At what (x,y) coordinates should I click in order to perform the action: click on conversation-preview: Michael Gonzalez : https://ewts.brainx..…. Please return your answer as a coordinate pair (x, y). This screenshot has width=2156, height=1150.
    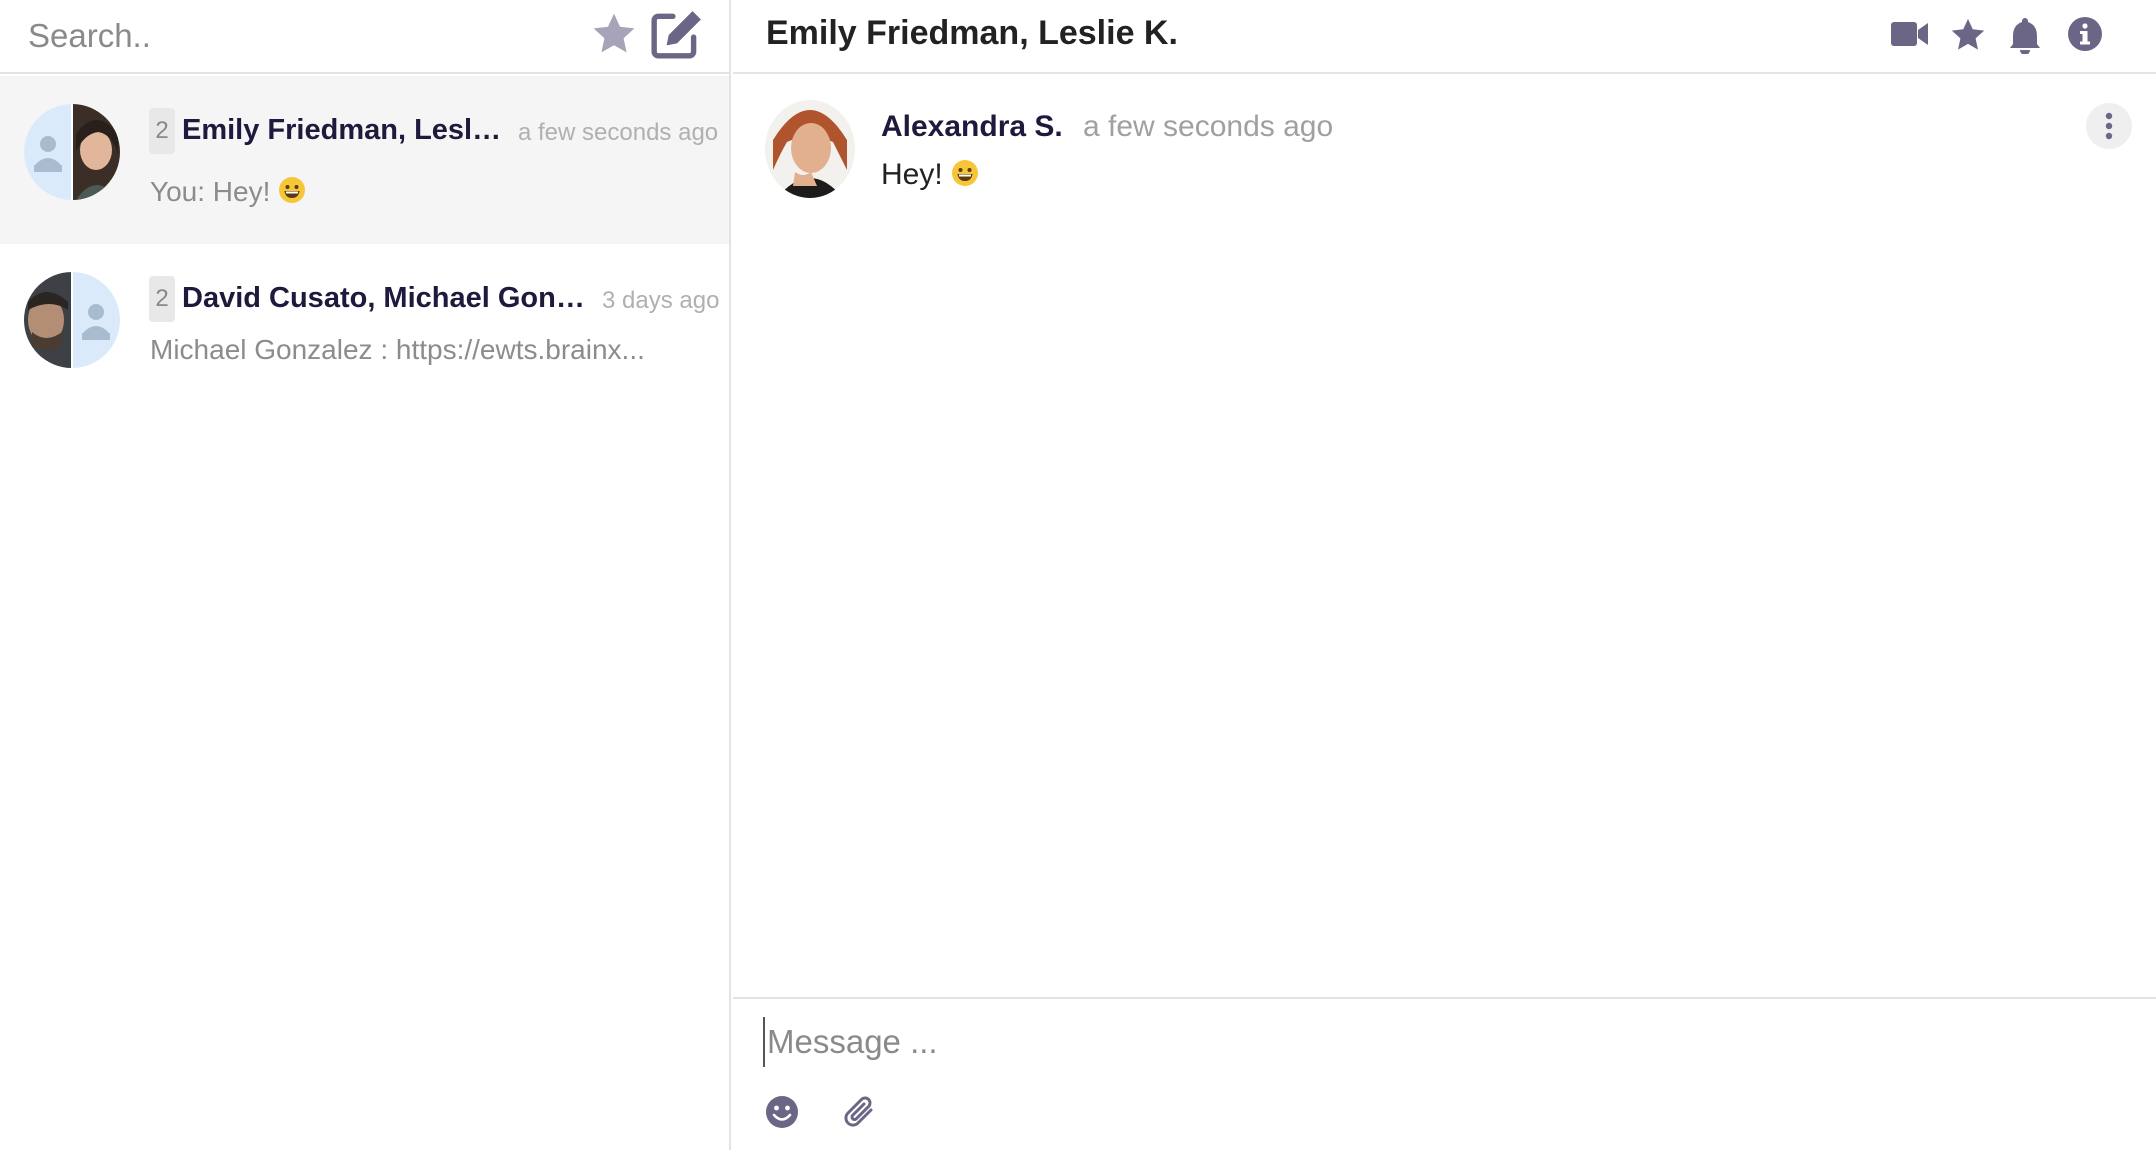
    Looking at the image, I should click on (397, 349).